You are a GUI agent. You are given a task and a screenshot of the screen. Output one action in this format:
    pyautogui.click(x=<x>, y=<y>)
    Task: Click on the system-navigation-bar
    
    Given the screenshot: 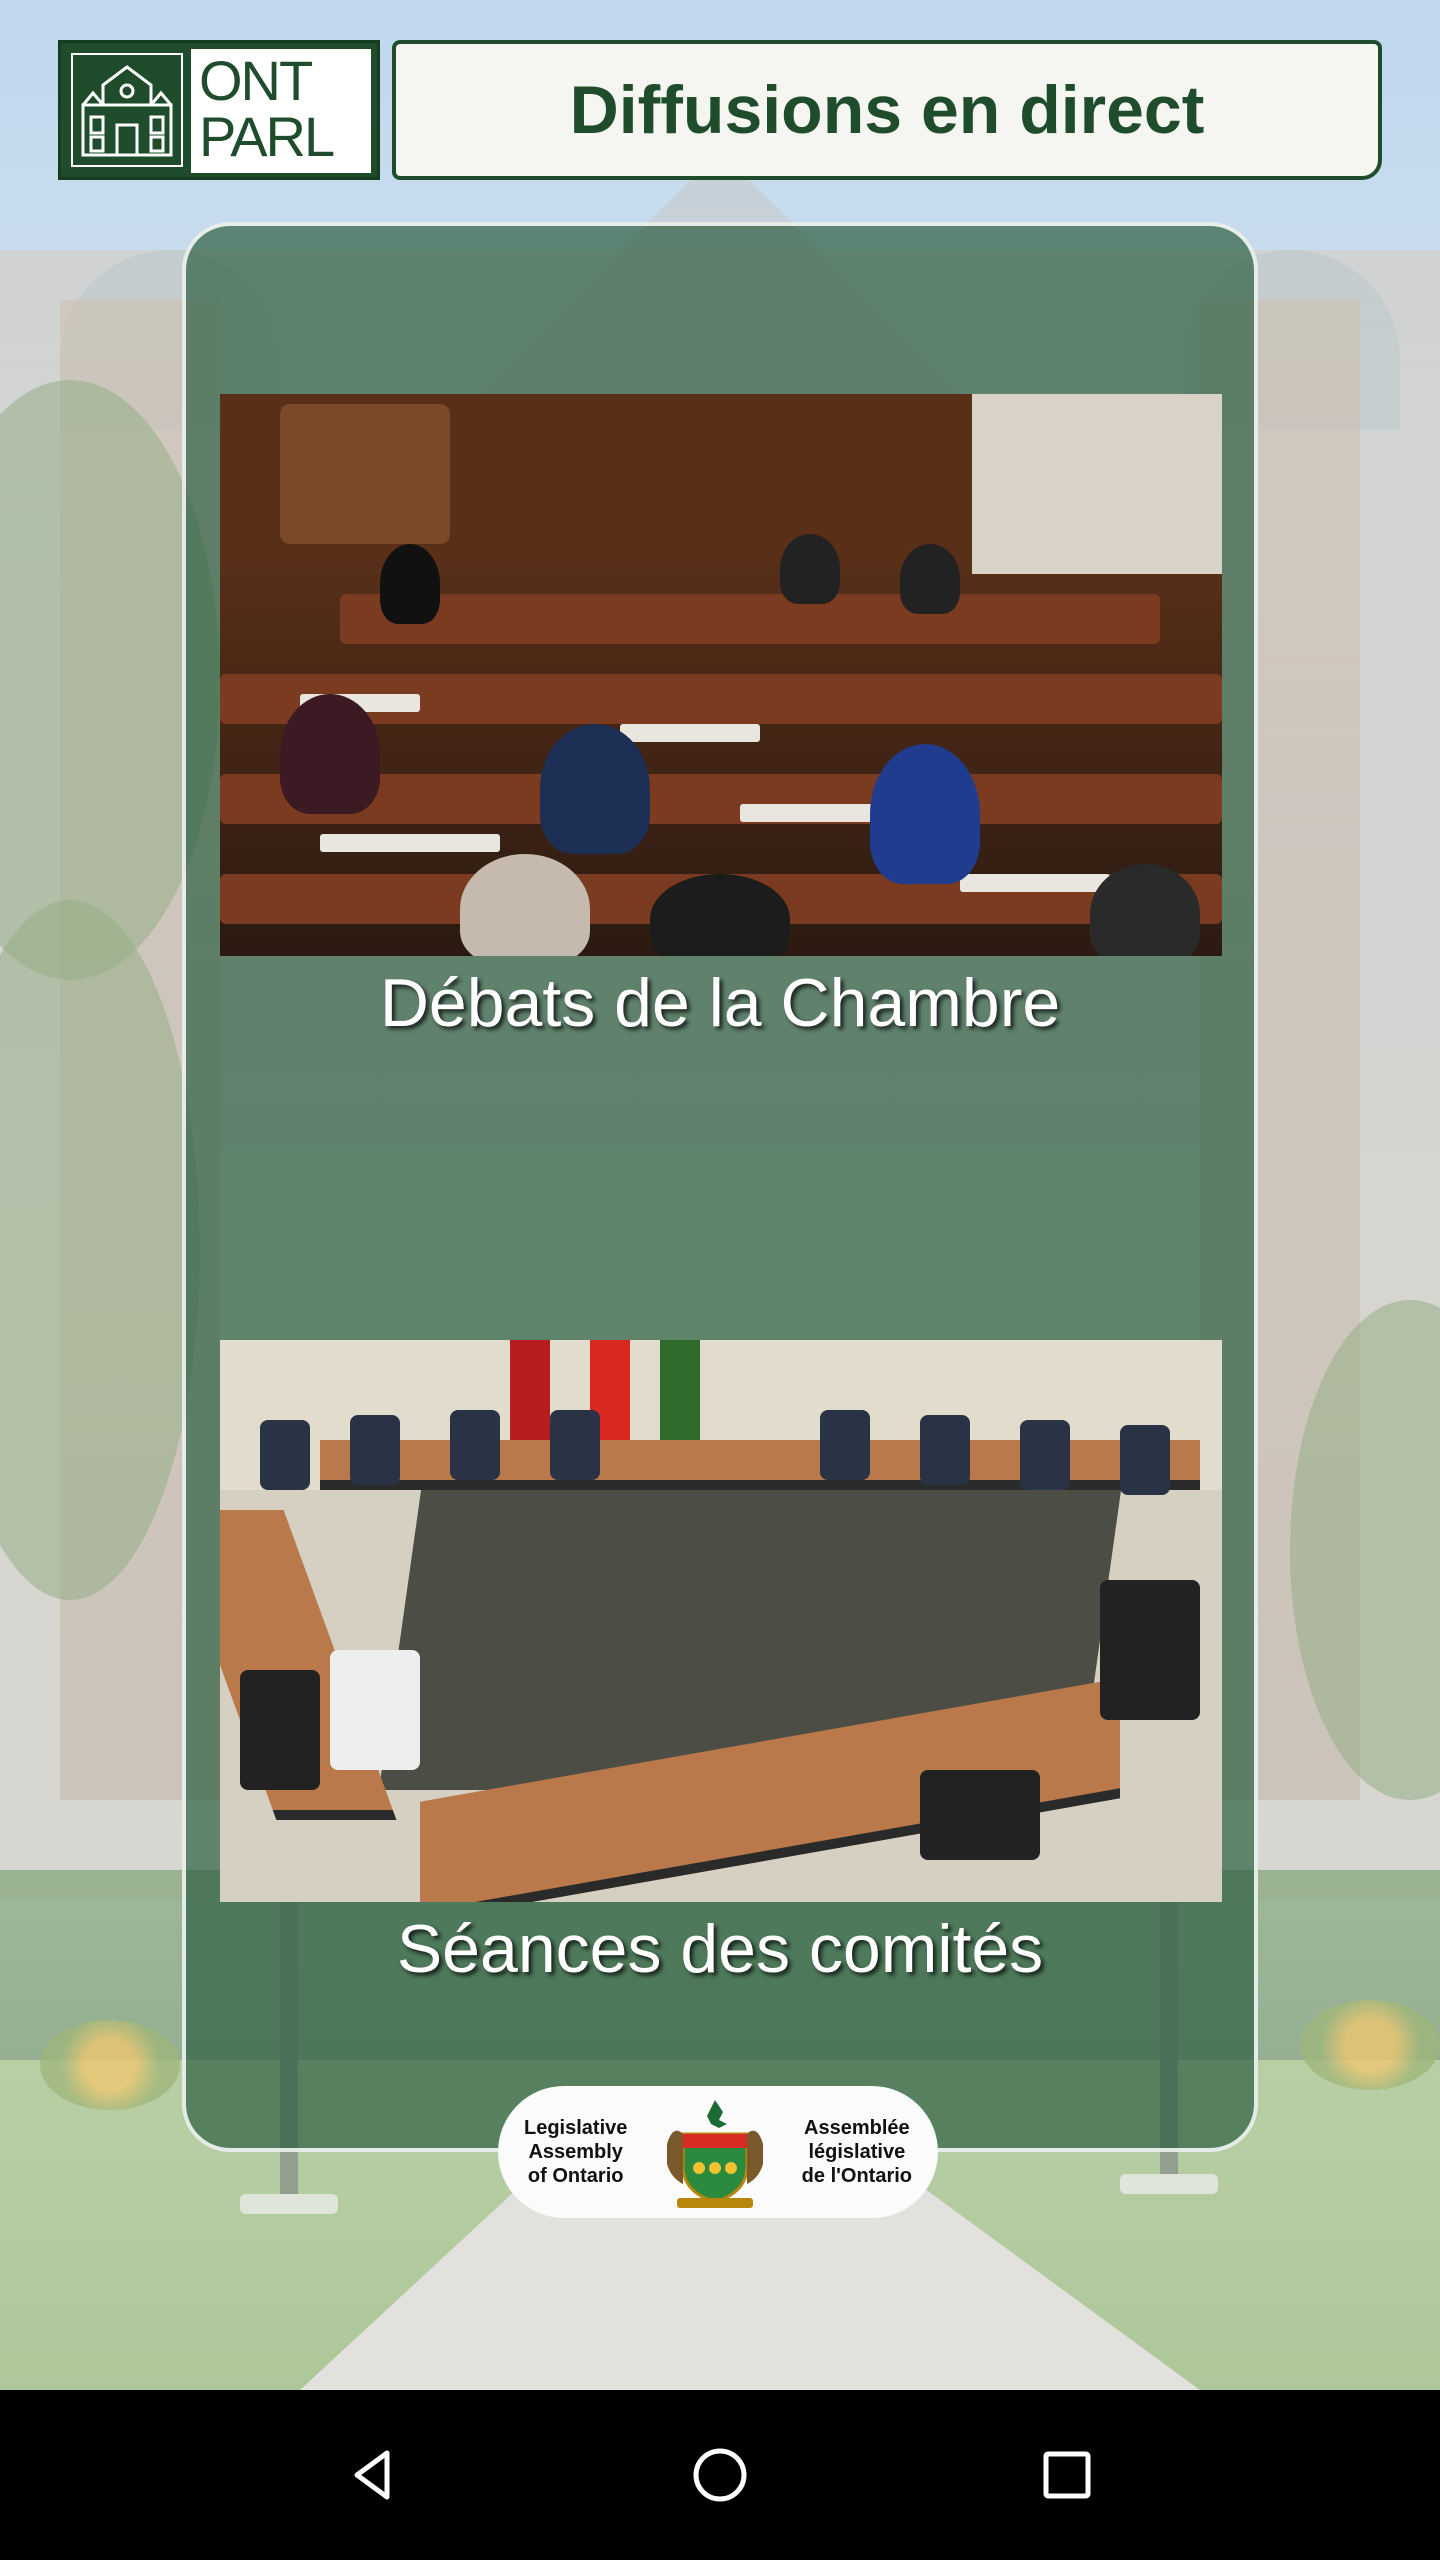 What is the action you would take?
    pyautogui.click(x=720, y=2475)
    